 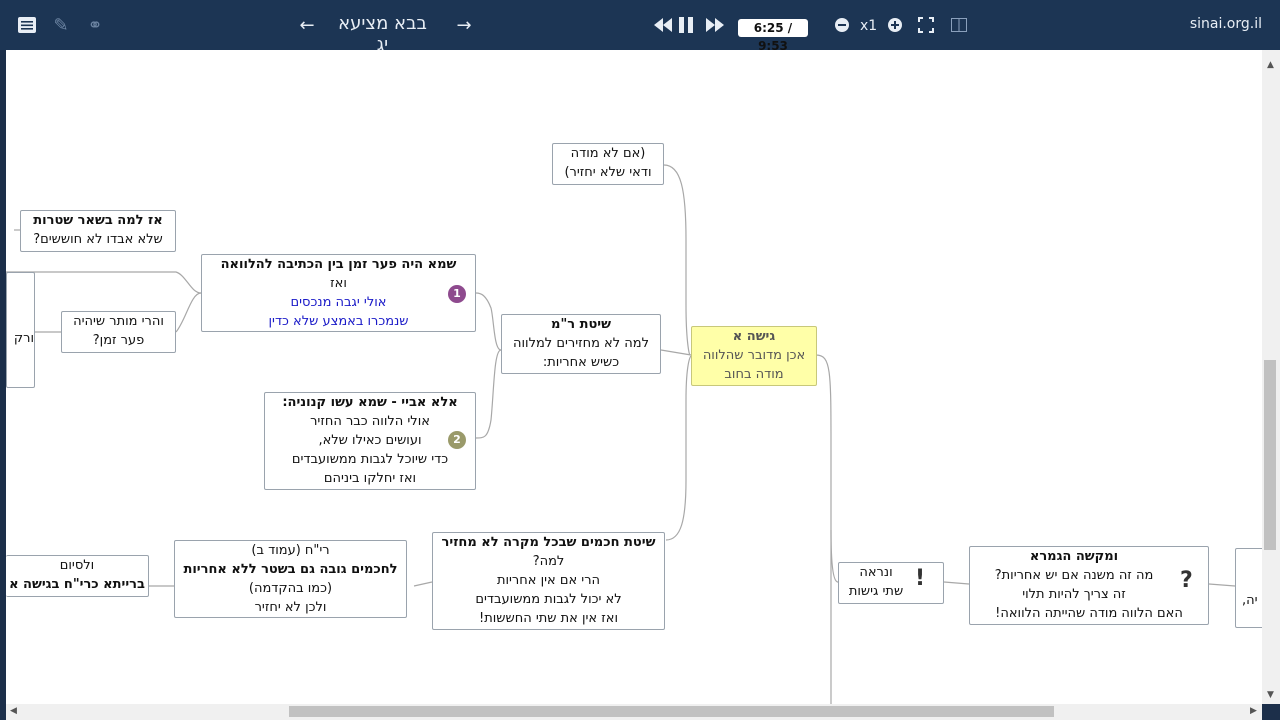 What do you see at coordinates (581, 324) in the screenshot?
I see `node-text: שיטת ר"מ` at bounding box center [581, 324].